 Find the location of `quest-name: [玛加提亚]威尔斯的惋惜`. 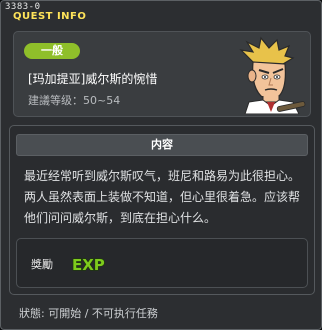

quest-name: [玛加提亚]威尔斯的惋惜 is located at coordinates (93, 79).